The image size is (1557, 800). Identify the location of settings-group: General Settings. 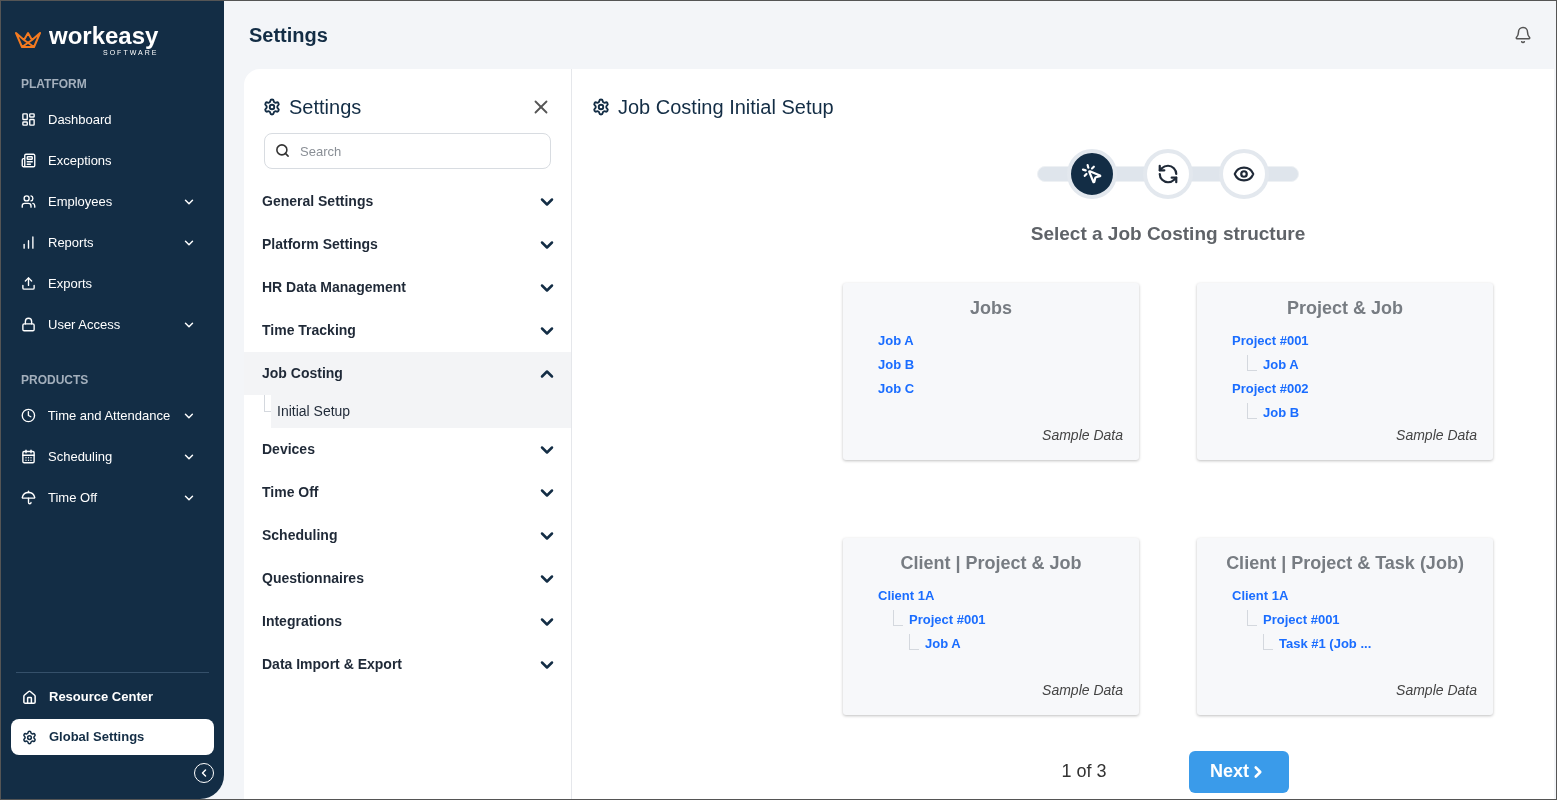
(407, 201).